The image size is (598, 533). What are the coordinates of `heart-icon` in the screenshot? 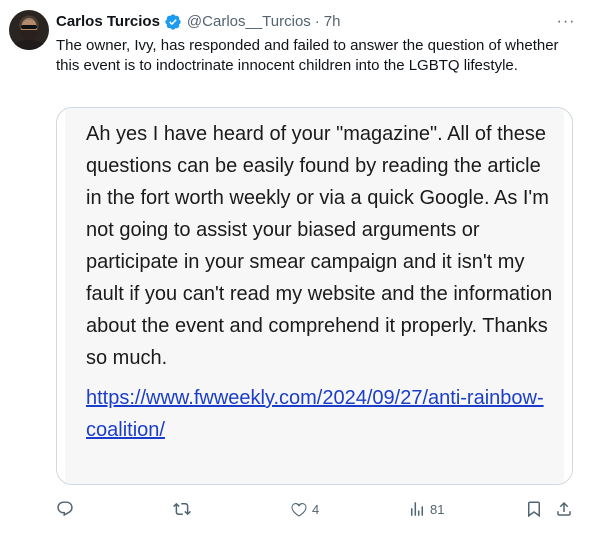 It's located at (299, 509).